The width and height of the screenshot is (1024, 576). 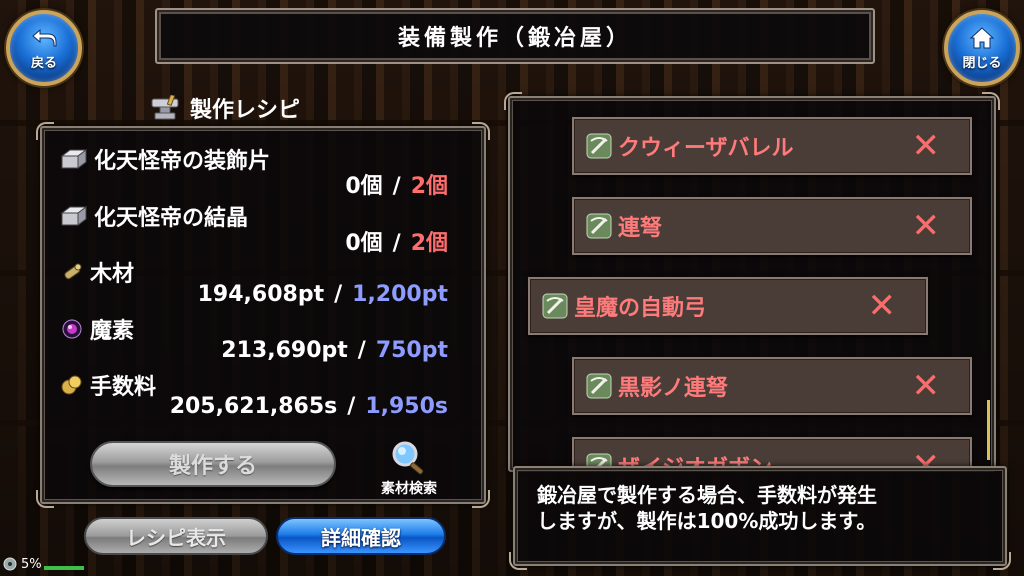 I want to click on info-text: 鍛冶屋で製作する場合、手数料が発生 しますが、製作は100%成功します。, so click(x=707, y=508).